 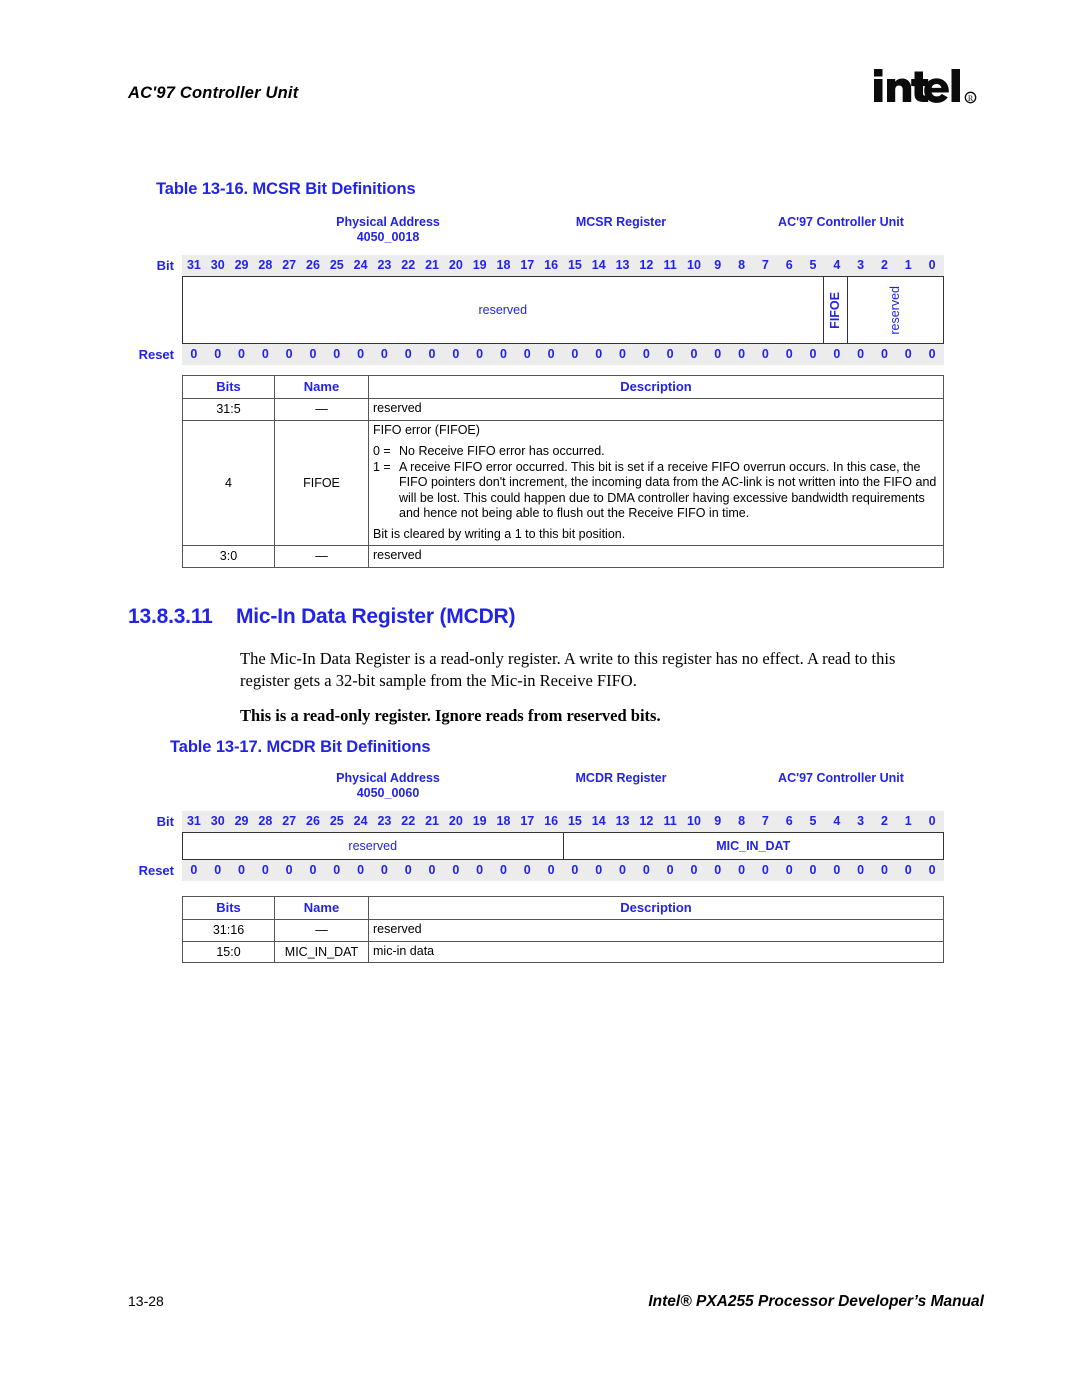 What do you see at coordinates (382, 466) in the screenshot?
I see `bit-value-key: 1 =` at bounding box center [382, 466].